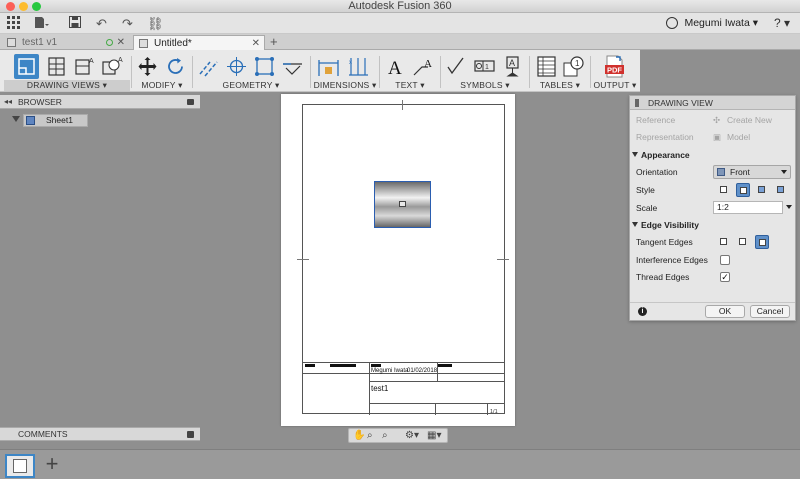 Image resolution: width=800 pixels, height=479 pixels. What do you see at coordinates (546, 66) in the screenshot?
I see `table-button` at bounding box center [546, 66].